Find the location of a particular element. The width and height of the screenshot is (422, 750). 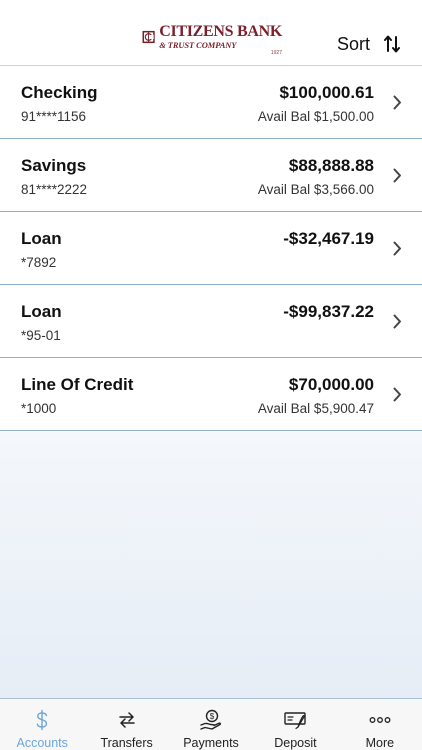

account-number: *95-01 is located at coordinates (41, 335).